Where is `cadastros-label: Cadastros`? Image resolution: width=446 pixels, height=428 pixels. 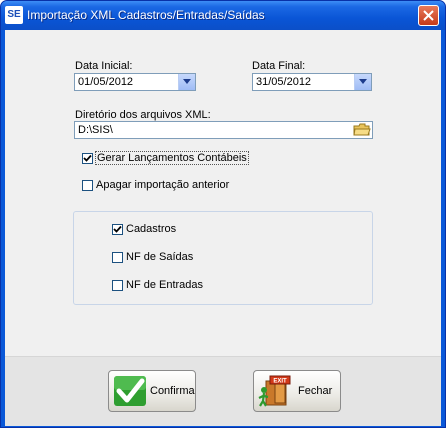
cadastros-label: Cadastros is located at coordinates (151, 229).